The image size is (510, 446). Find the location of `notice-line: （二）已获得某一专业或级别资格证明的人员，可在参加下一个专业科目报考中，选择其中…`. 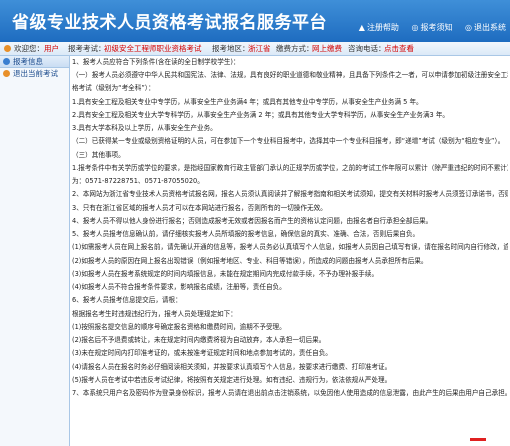

notice-line: （二）已获得某一专业或级别资格证明的人员，可在参加下一个专业科目报考中，选择其中… is located at coordinates (288, 141).